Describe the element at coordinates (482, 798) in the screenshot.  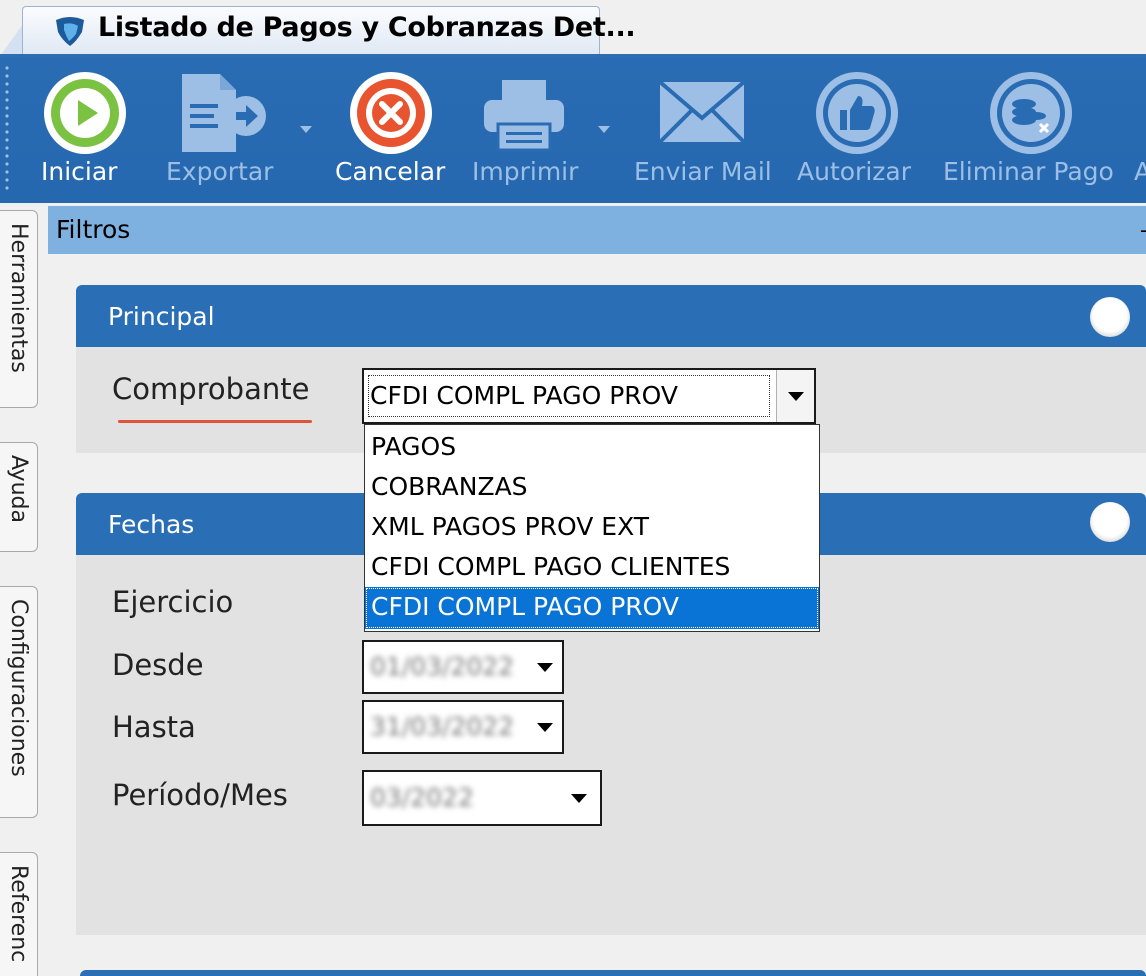
I see `periodo-mes-select: 03/2022` at that location.